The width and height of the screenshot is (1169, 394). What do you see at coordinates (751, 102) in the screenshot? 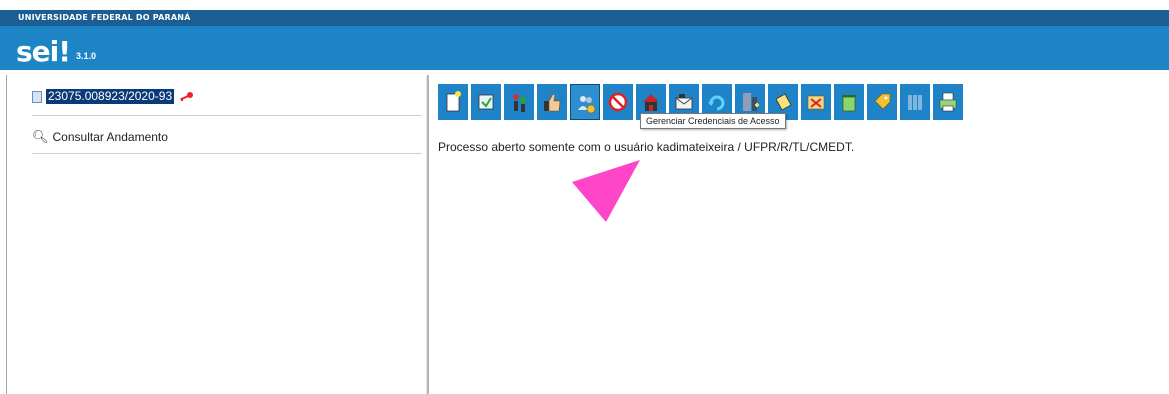
I see `attach-process-icon` at bounding box center [751, 102].